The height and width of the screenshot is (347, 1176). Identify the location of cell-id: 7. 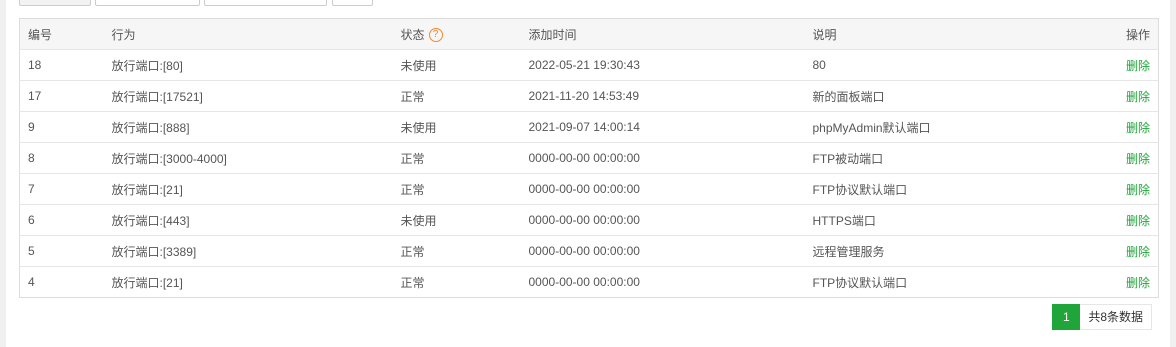
(65, 189).